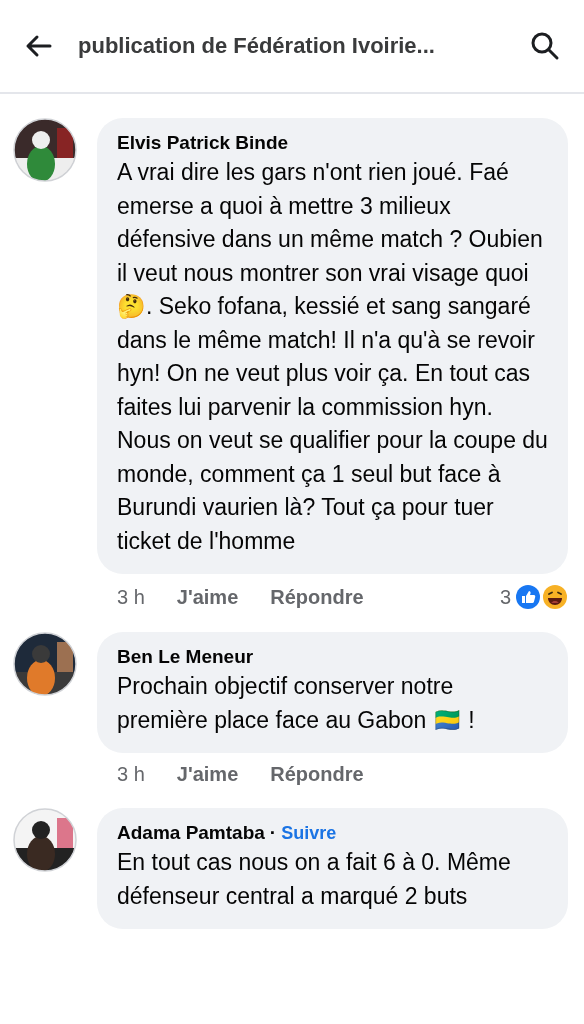 The height and width of the screenshot is (1024, 584). What do you see at coordinates (203, 143) in the screenshot?
I see `author-name: Elvis Patrick Binde` at bounding box center [203, 143].